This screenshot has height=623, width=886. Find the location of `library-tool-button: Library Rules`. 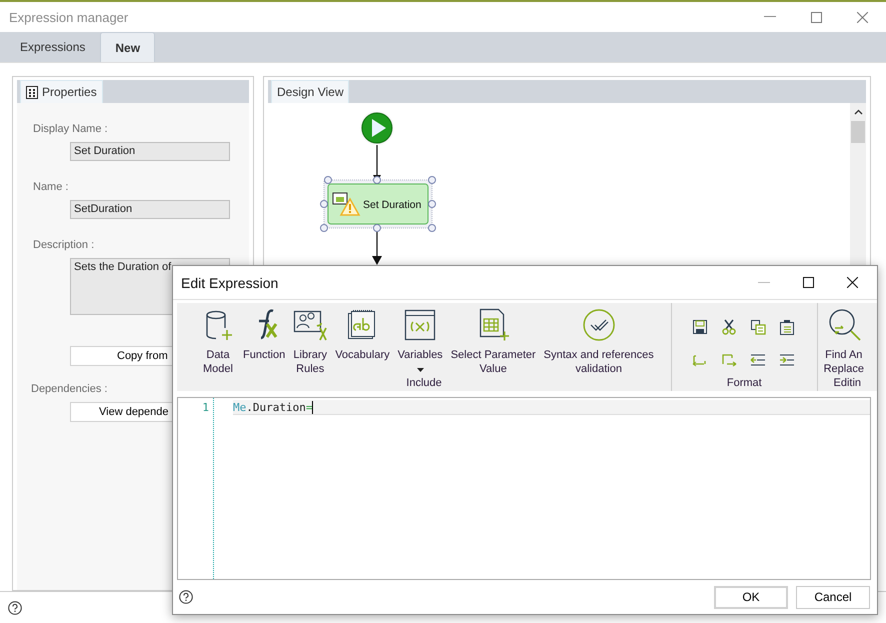

library-tool-button: Library Rules is located at coordinates (310, 342).